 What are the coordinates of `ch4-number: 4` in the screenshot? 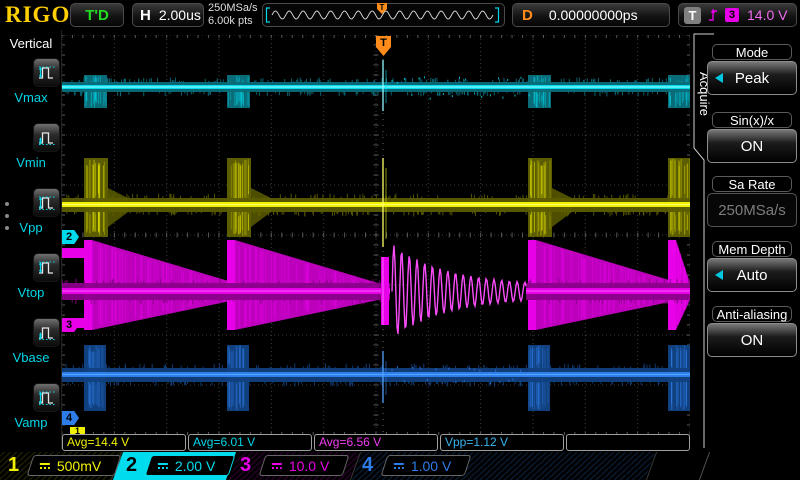 It's located at (368, 465).